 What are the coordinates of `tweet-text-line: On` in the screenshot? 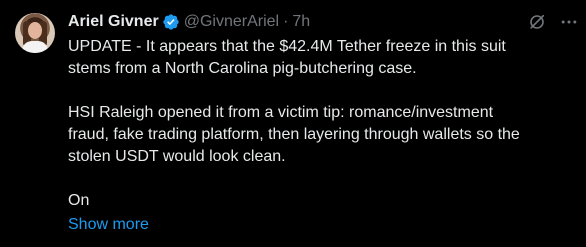 It's located at (79, 200).